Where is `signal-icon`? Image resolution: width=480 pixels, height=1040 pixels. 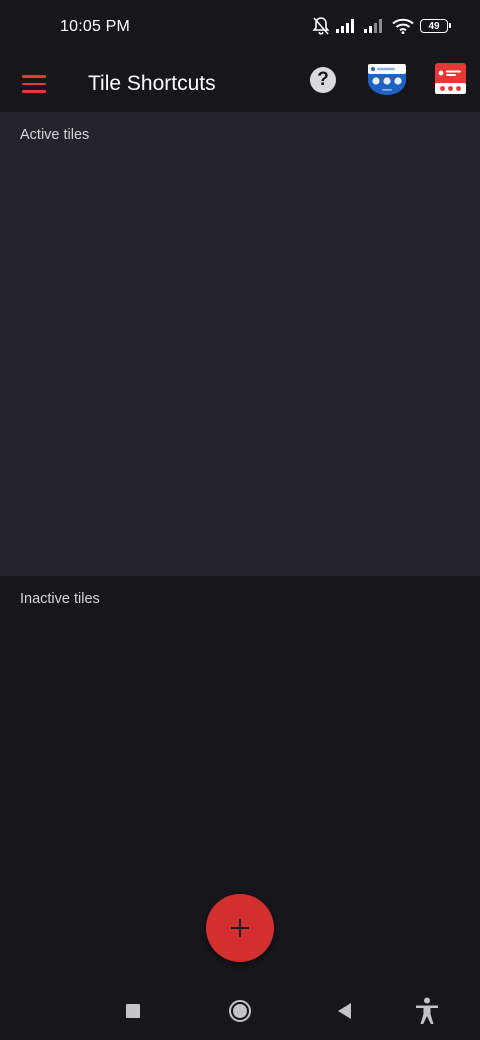 signal-icon is located at coordinates (347, 26).